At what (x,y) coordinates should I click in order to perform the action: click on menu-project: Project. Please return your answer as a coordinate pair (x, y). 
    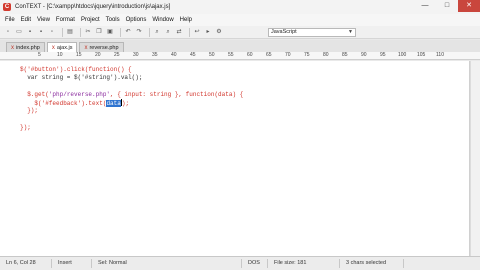
    Looking at the image, I should click on (90, 20).